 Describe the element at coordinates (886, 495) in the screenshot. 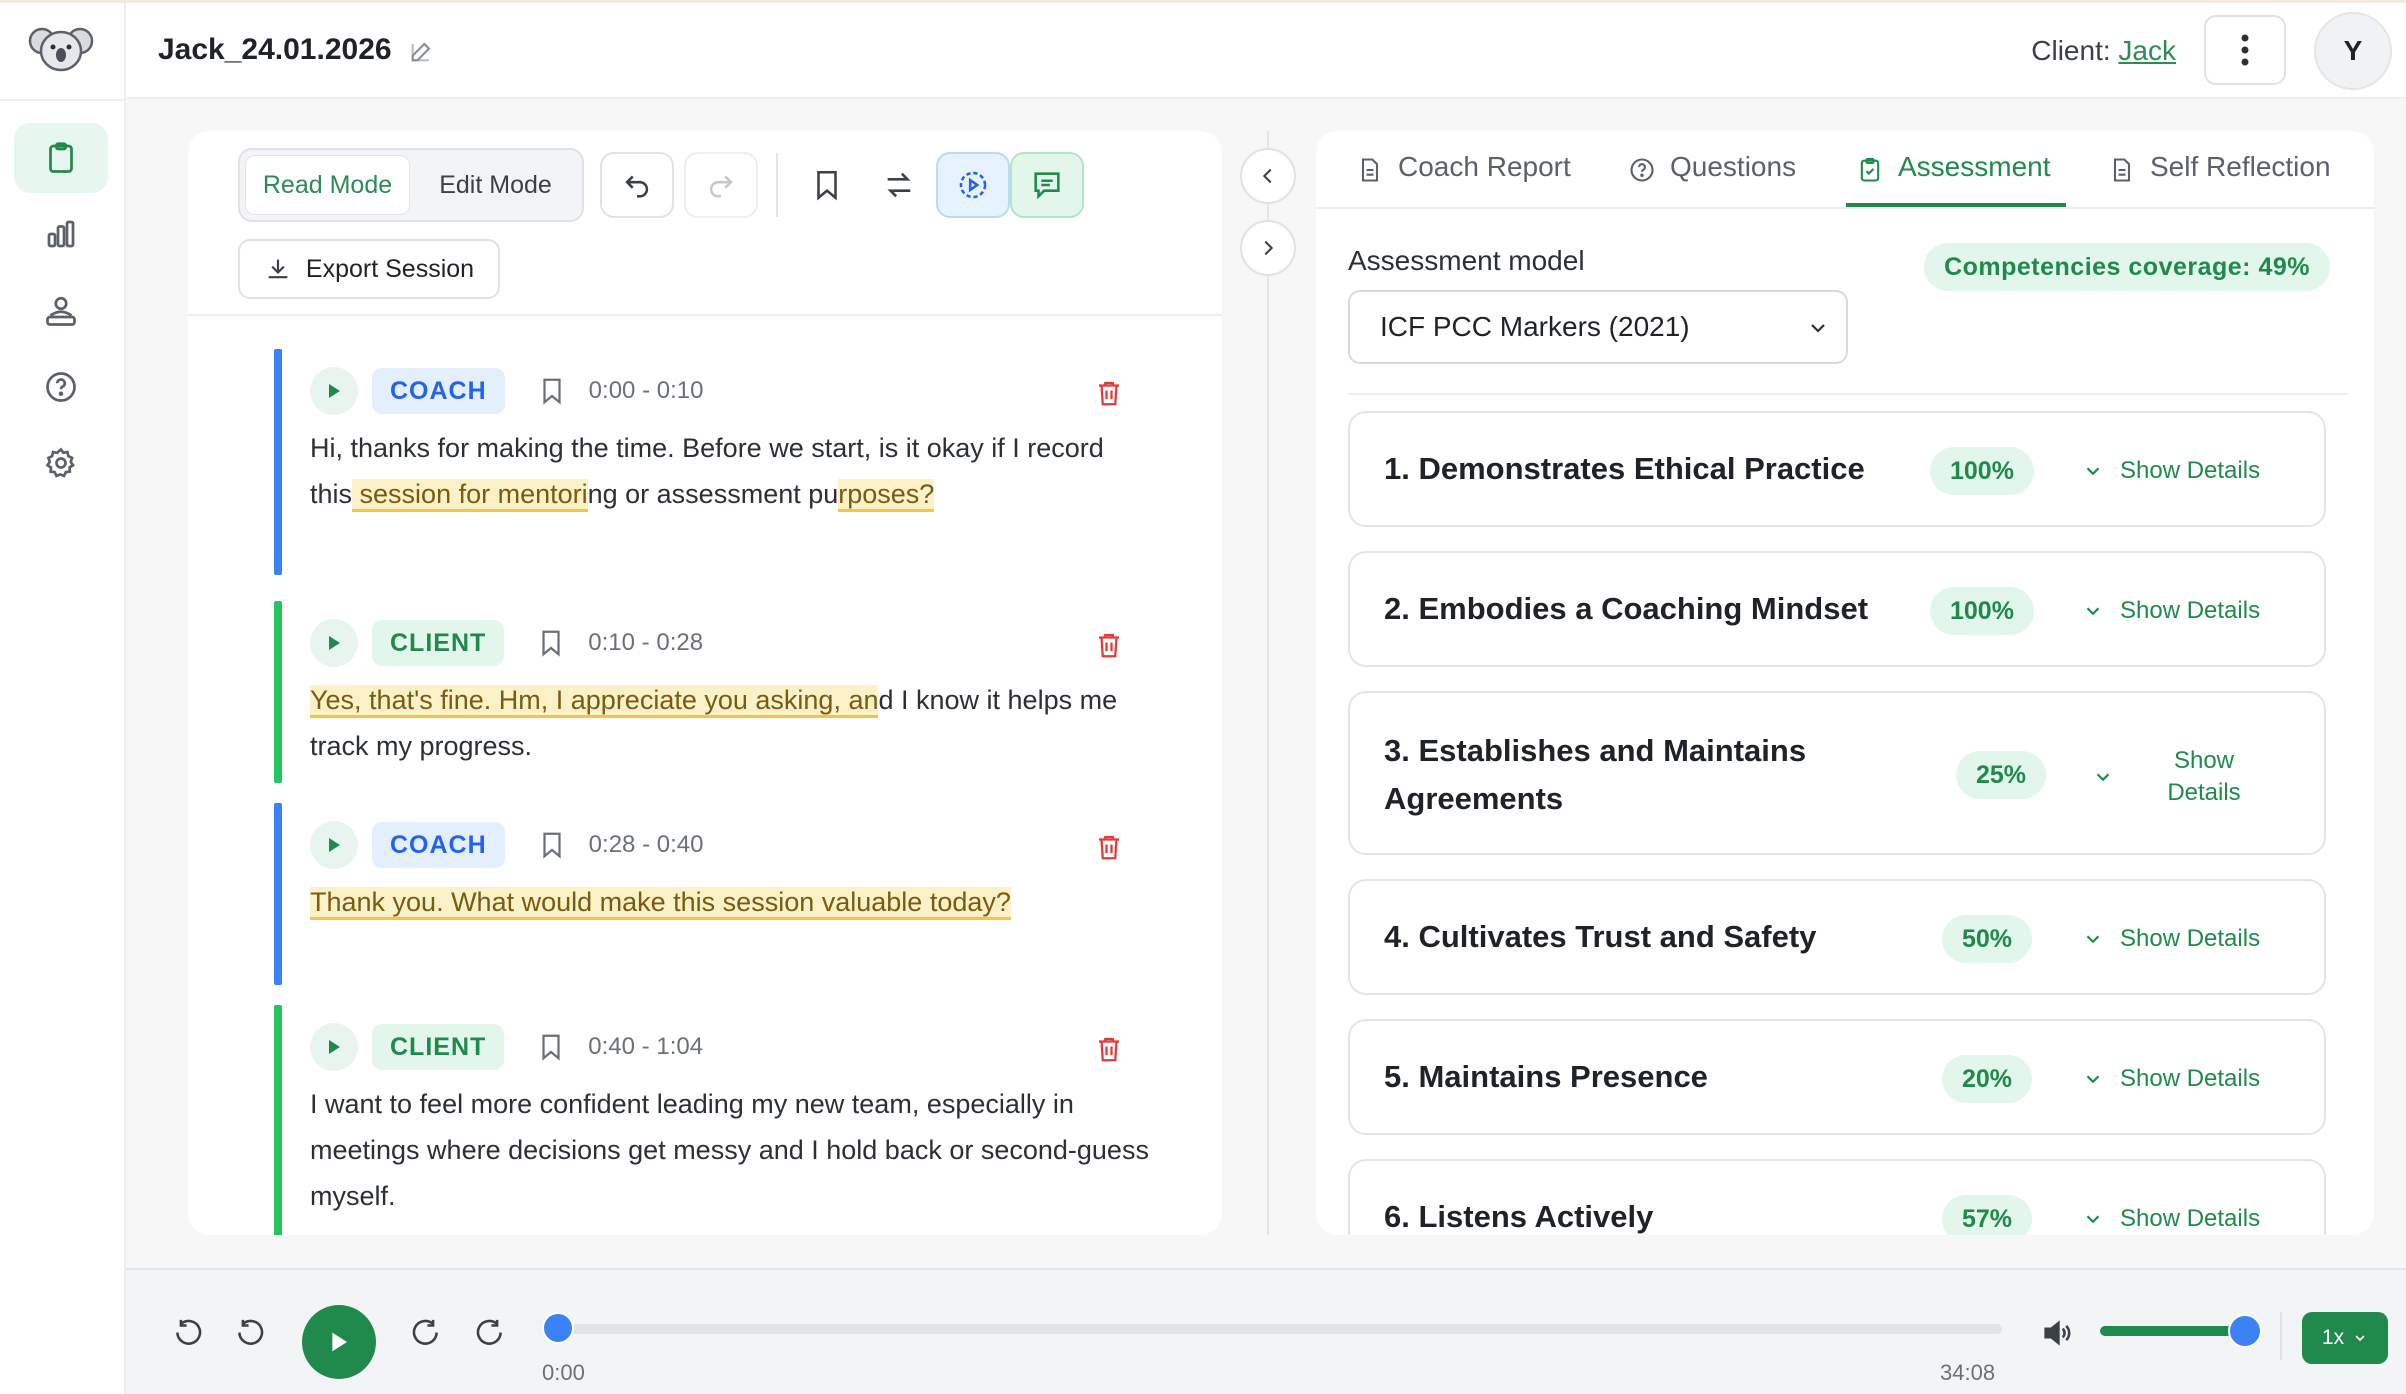

I see `highlight-fragment: rposes?` at that location.